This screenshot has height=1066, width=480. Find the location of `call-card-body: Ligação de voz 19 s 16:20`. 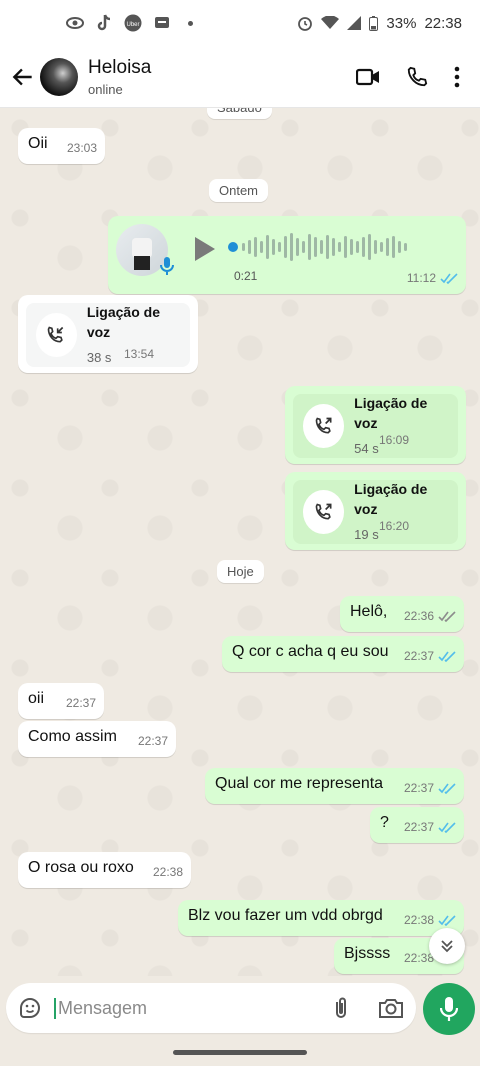

call-card-body: Ligação de voz 19 s 16:20 is located at coordinates (375, 512).